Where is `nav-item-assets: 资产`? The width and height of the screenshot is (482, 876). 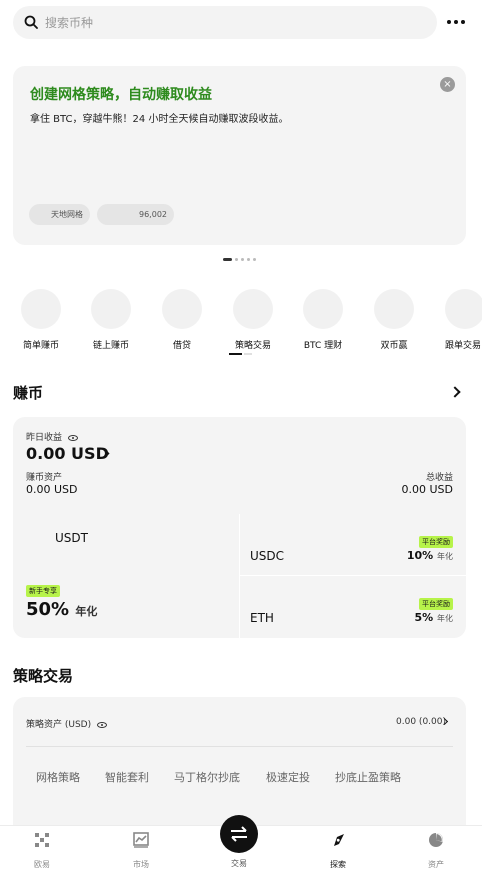
nav-item-assets: 资产 is located at coordinates (436, 851).